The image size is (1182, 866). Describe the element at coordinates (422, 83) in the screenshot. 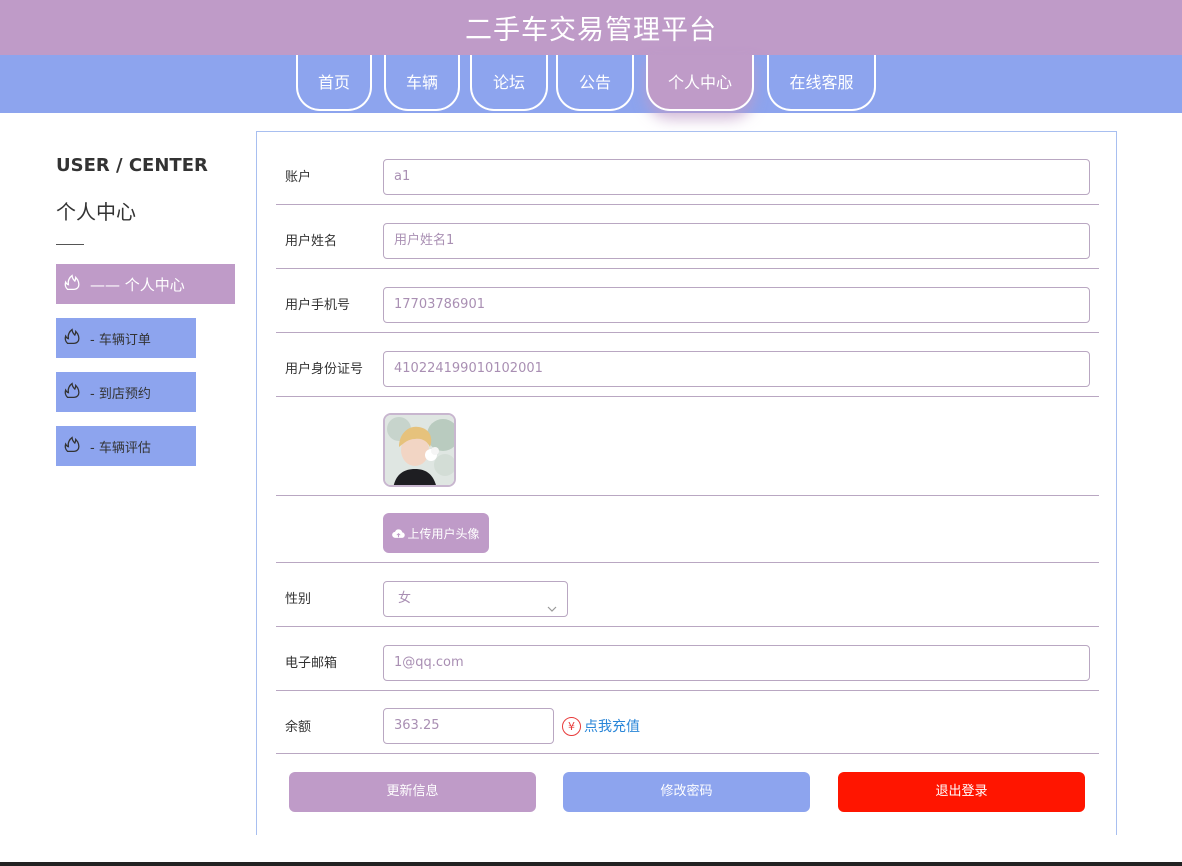

I see `nav-vehicles: 车辆` at that location.